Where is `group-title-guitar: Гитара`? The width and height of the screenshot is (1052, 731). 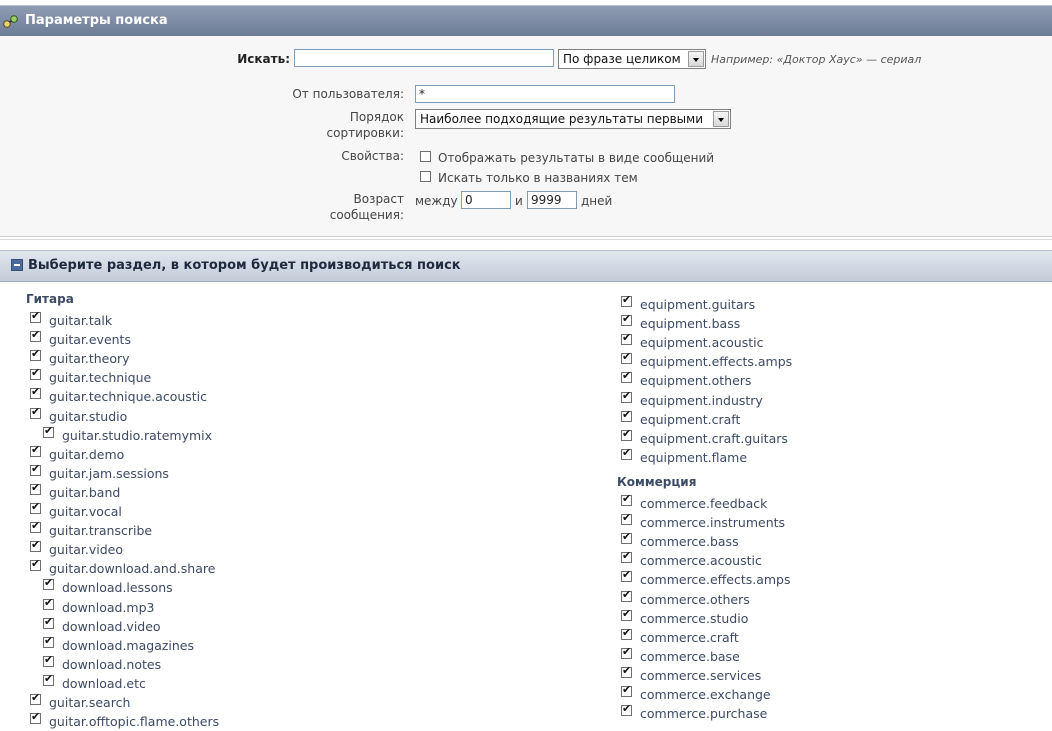 group-title-guitar: Гитара is located at coordinates (50, 299).